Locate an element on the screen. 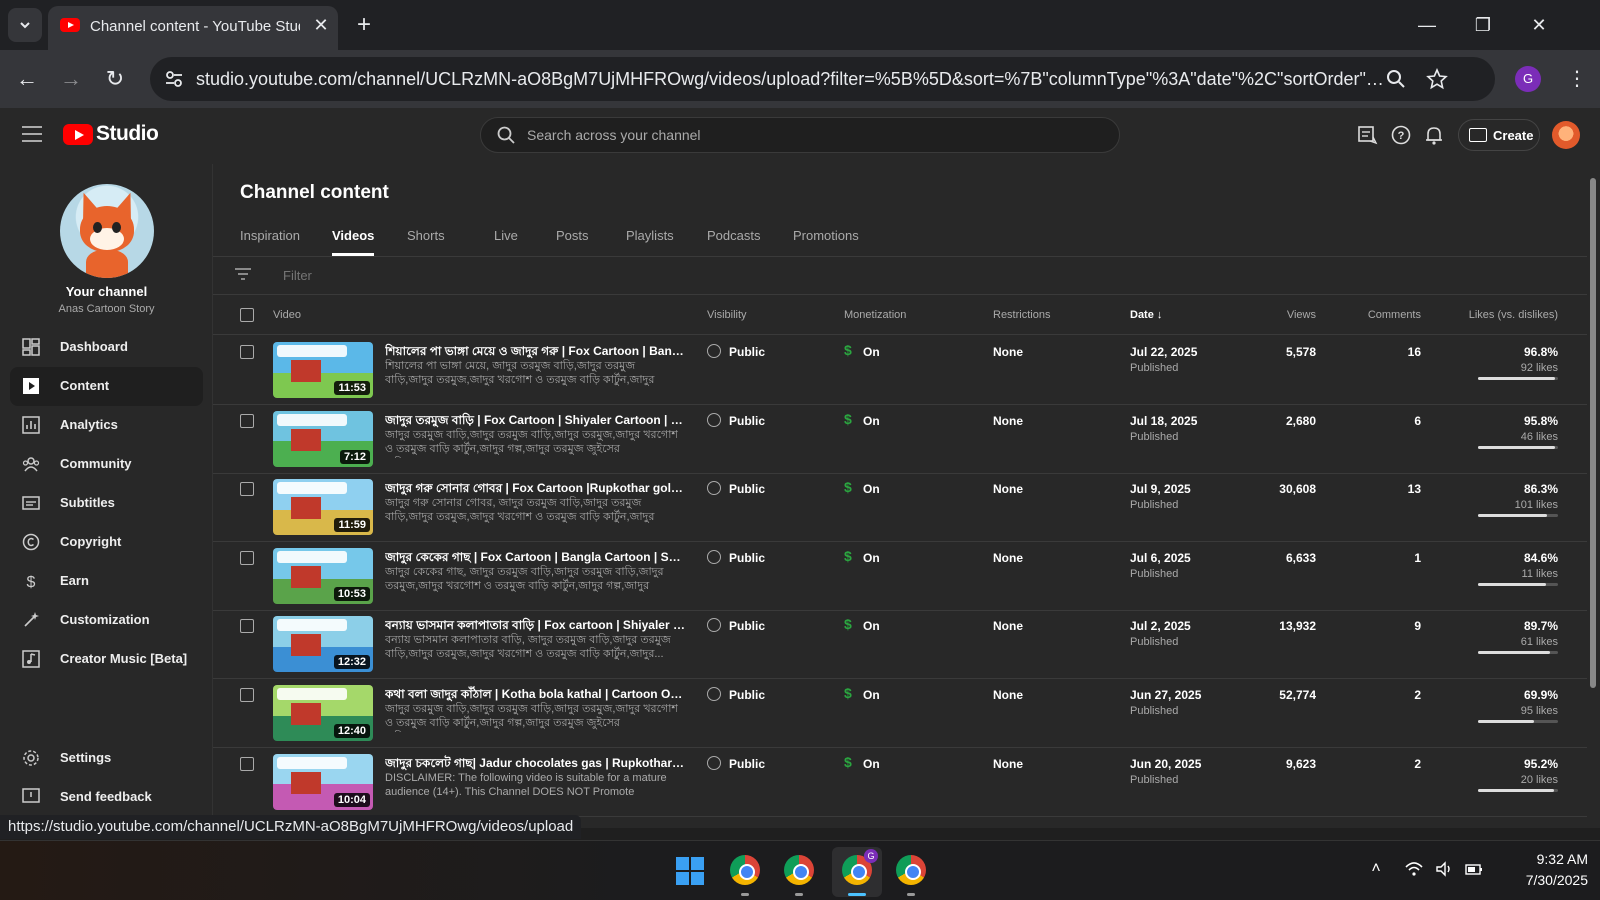  comments-value: 1 is located at coordinates (1387, 558).